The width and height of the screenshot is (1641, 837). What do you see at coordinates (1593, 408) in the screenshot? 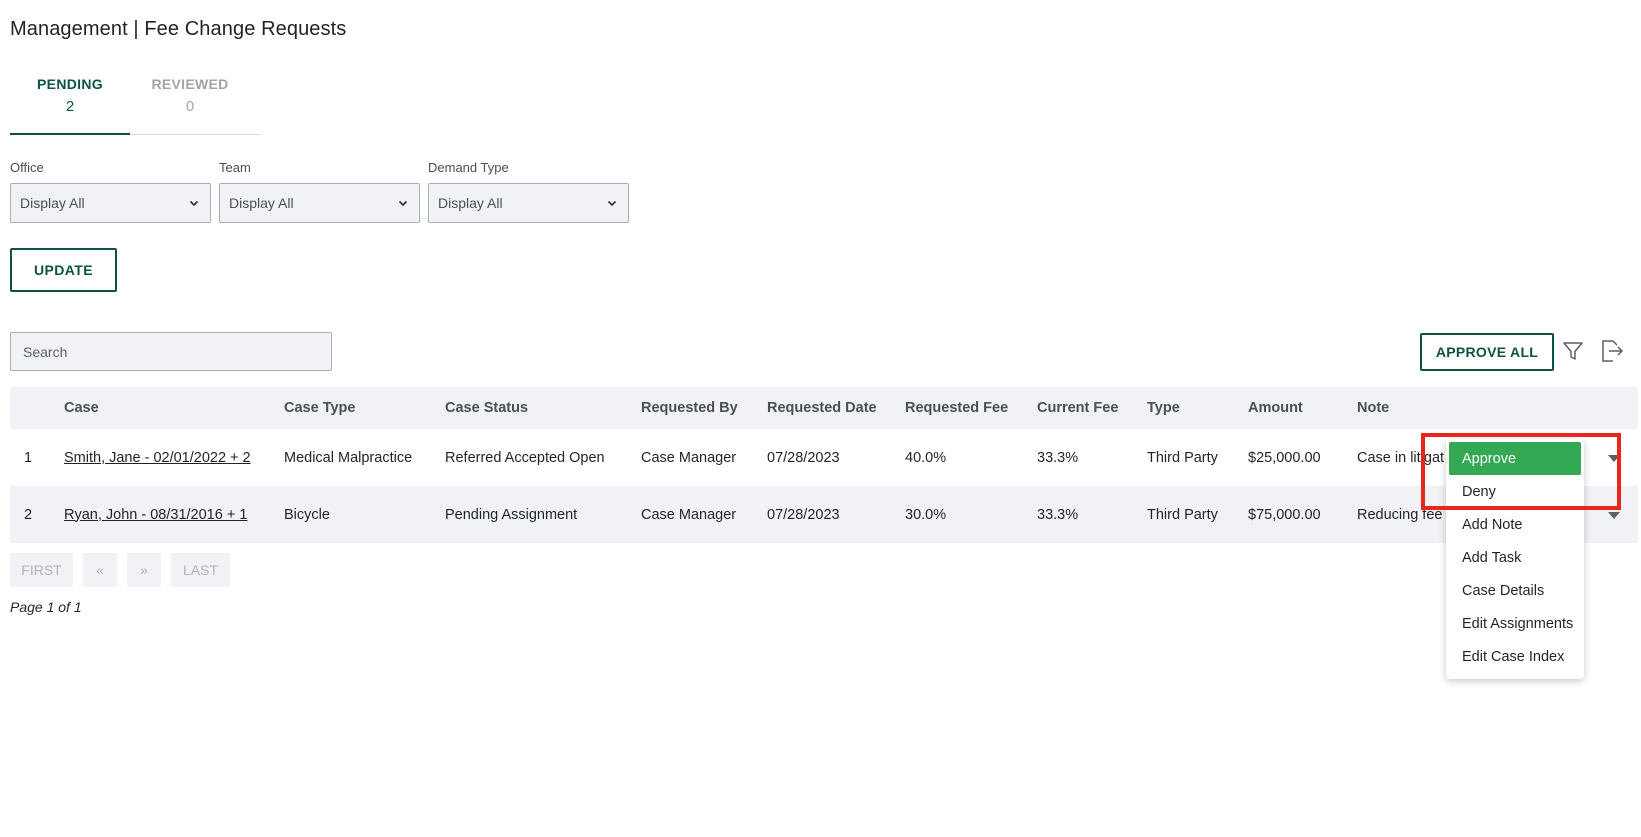
I see `col-header-actions` at bounding box center [1593, 408].